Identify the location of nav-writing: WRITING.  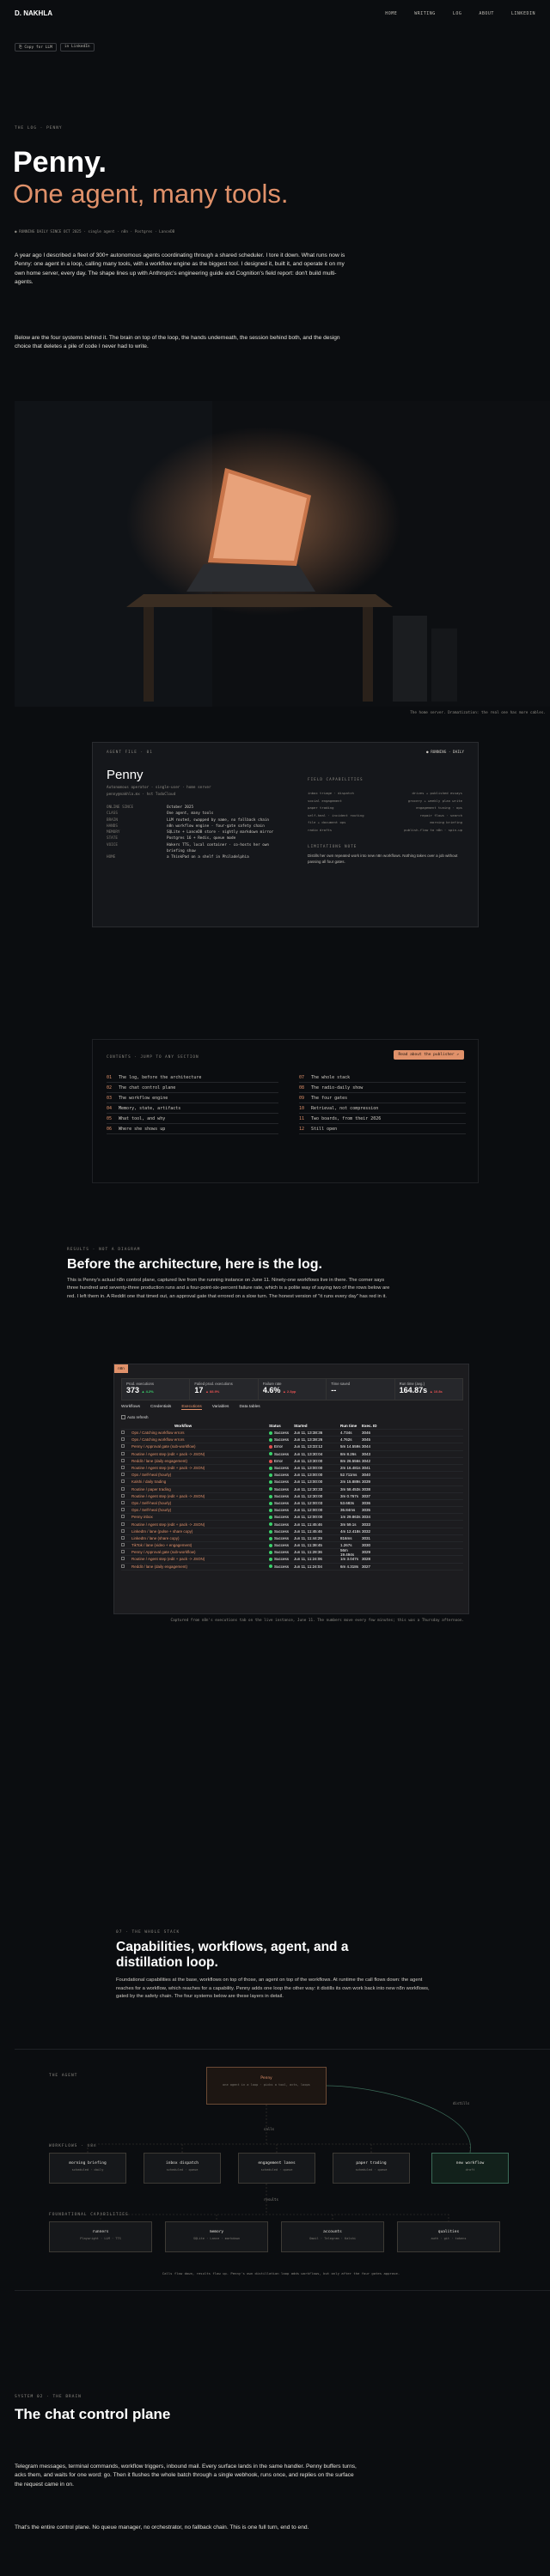
(425, 13).